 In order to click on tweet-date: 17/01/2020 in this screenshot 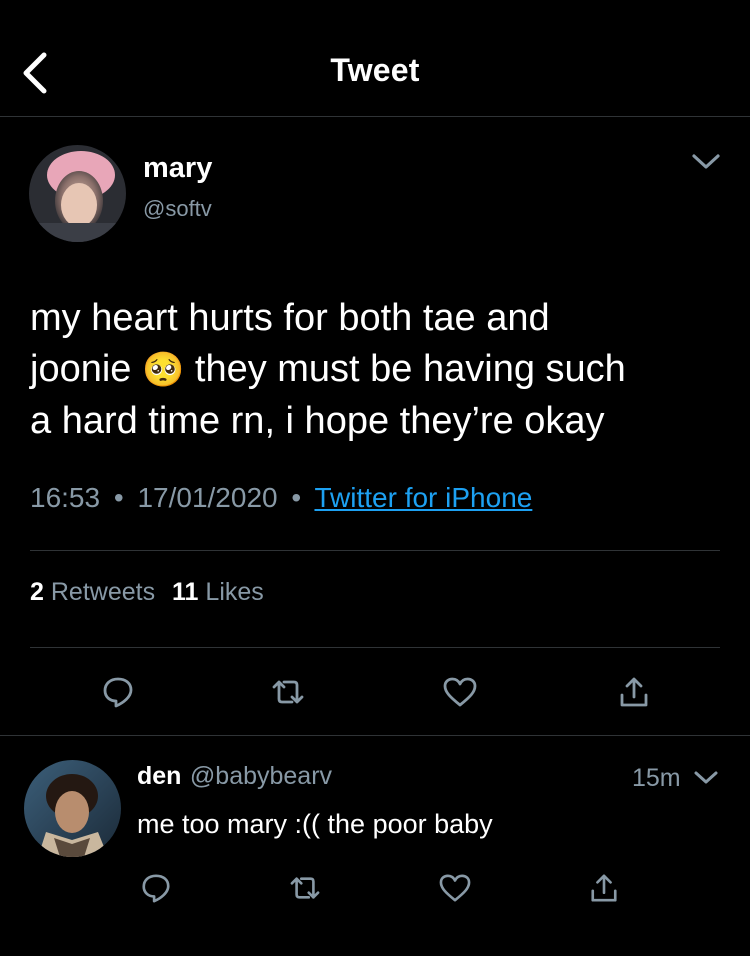, I will do `click(207, 497)`.